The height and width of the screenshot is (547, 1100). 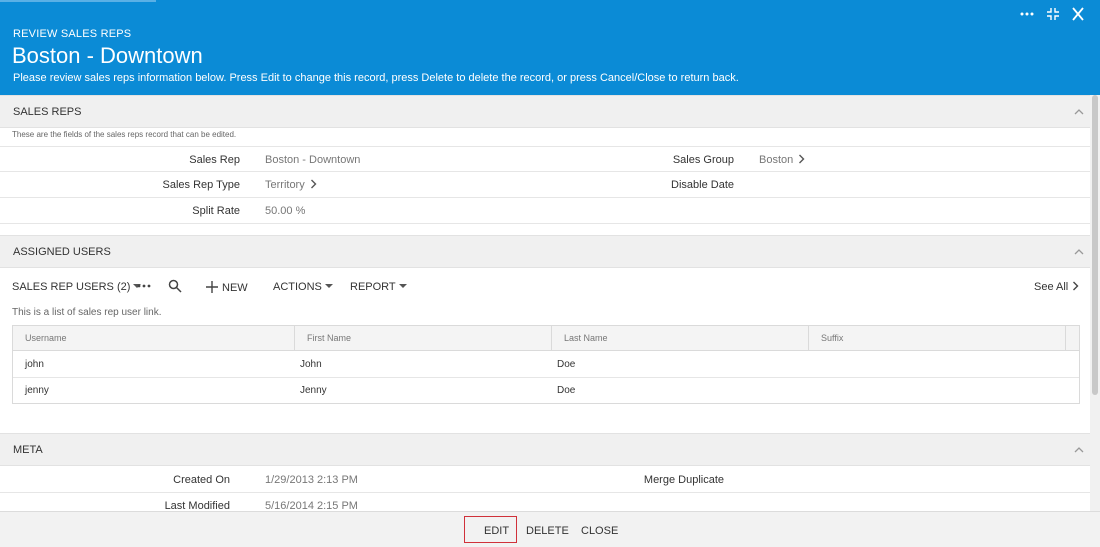 I want to click on more-options-icon, so click(x=144, y=287).